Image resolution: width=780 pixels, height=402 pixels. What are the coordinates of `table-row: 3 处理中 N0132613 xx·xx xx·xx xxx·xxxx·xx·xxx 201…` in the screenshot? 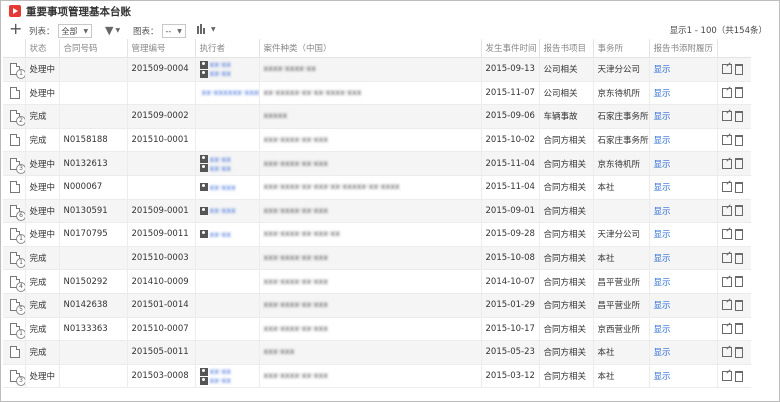 It's located at (377, 163).